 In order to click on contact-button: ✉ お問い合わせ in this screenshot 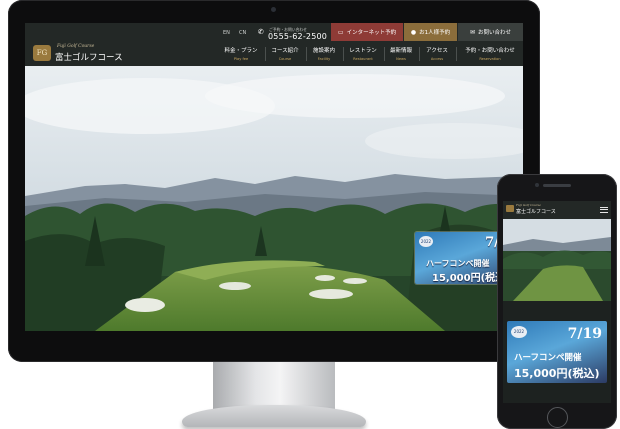, I will do `click(490, 32)`.